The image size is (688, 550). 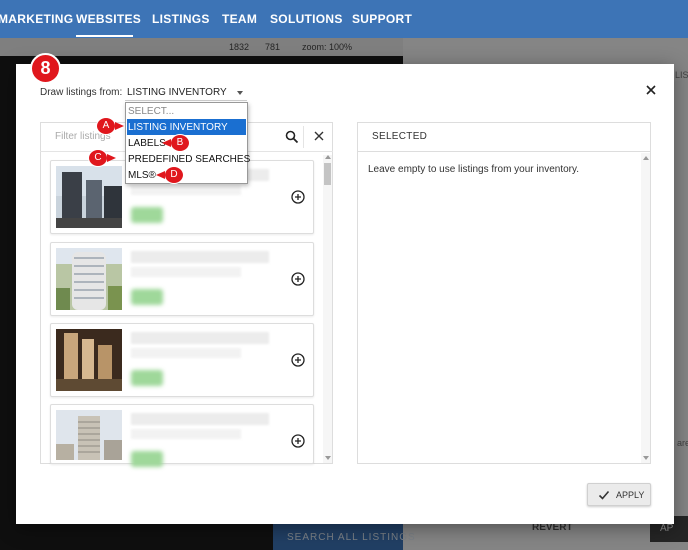 What do you see at coordinates (327, 174) in the screenshot?
I see `scrollbar-thumb` at bounding box center [327, 174].